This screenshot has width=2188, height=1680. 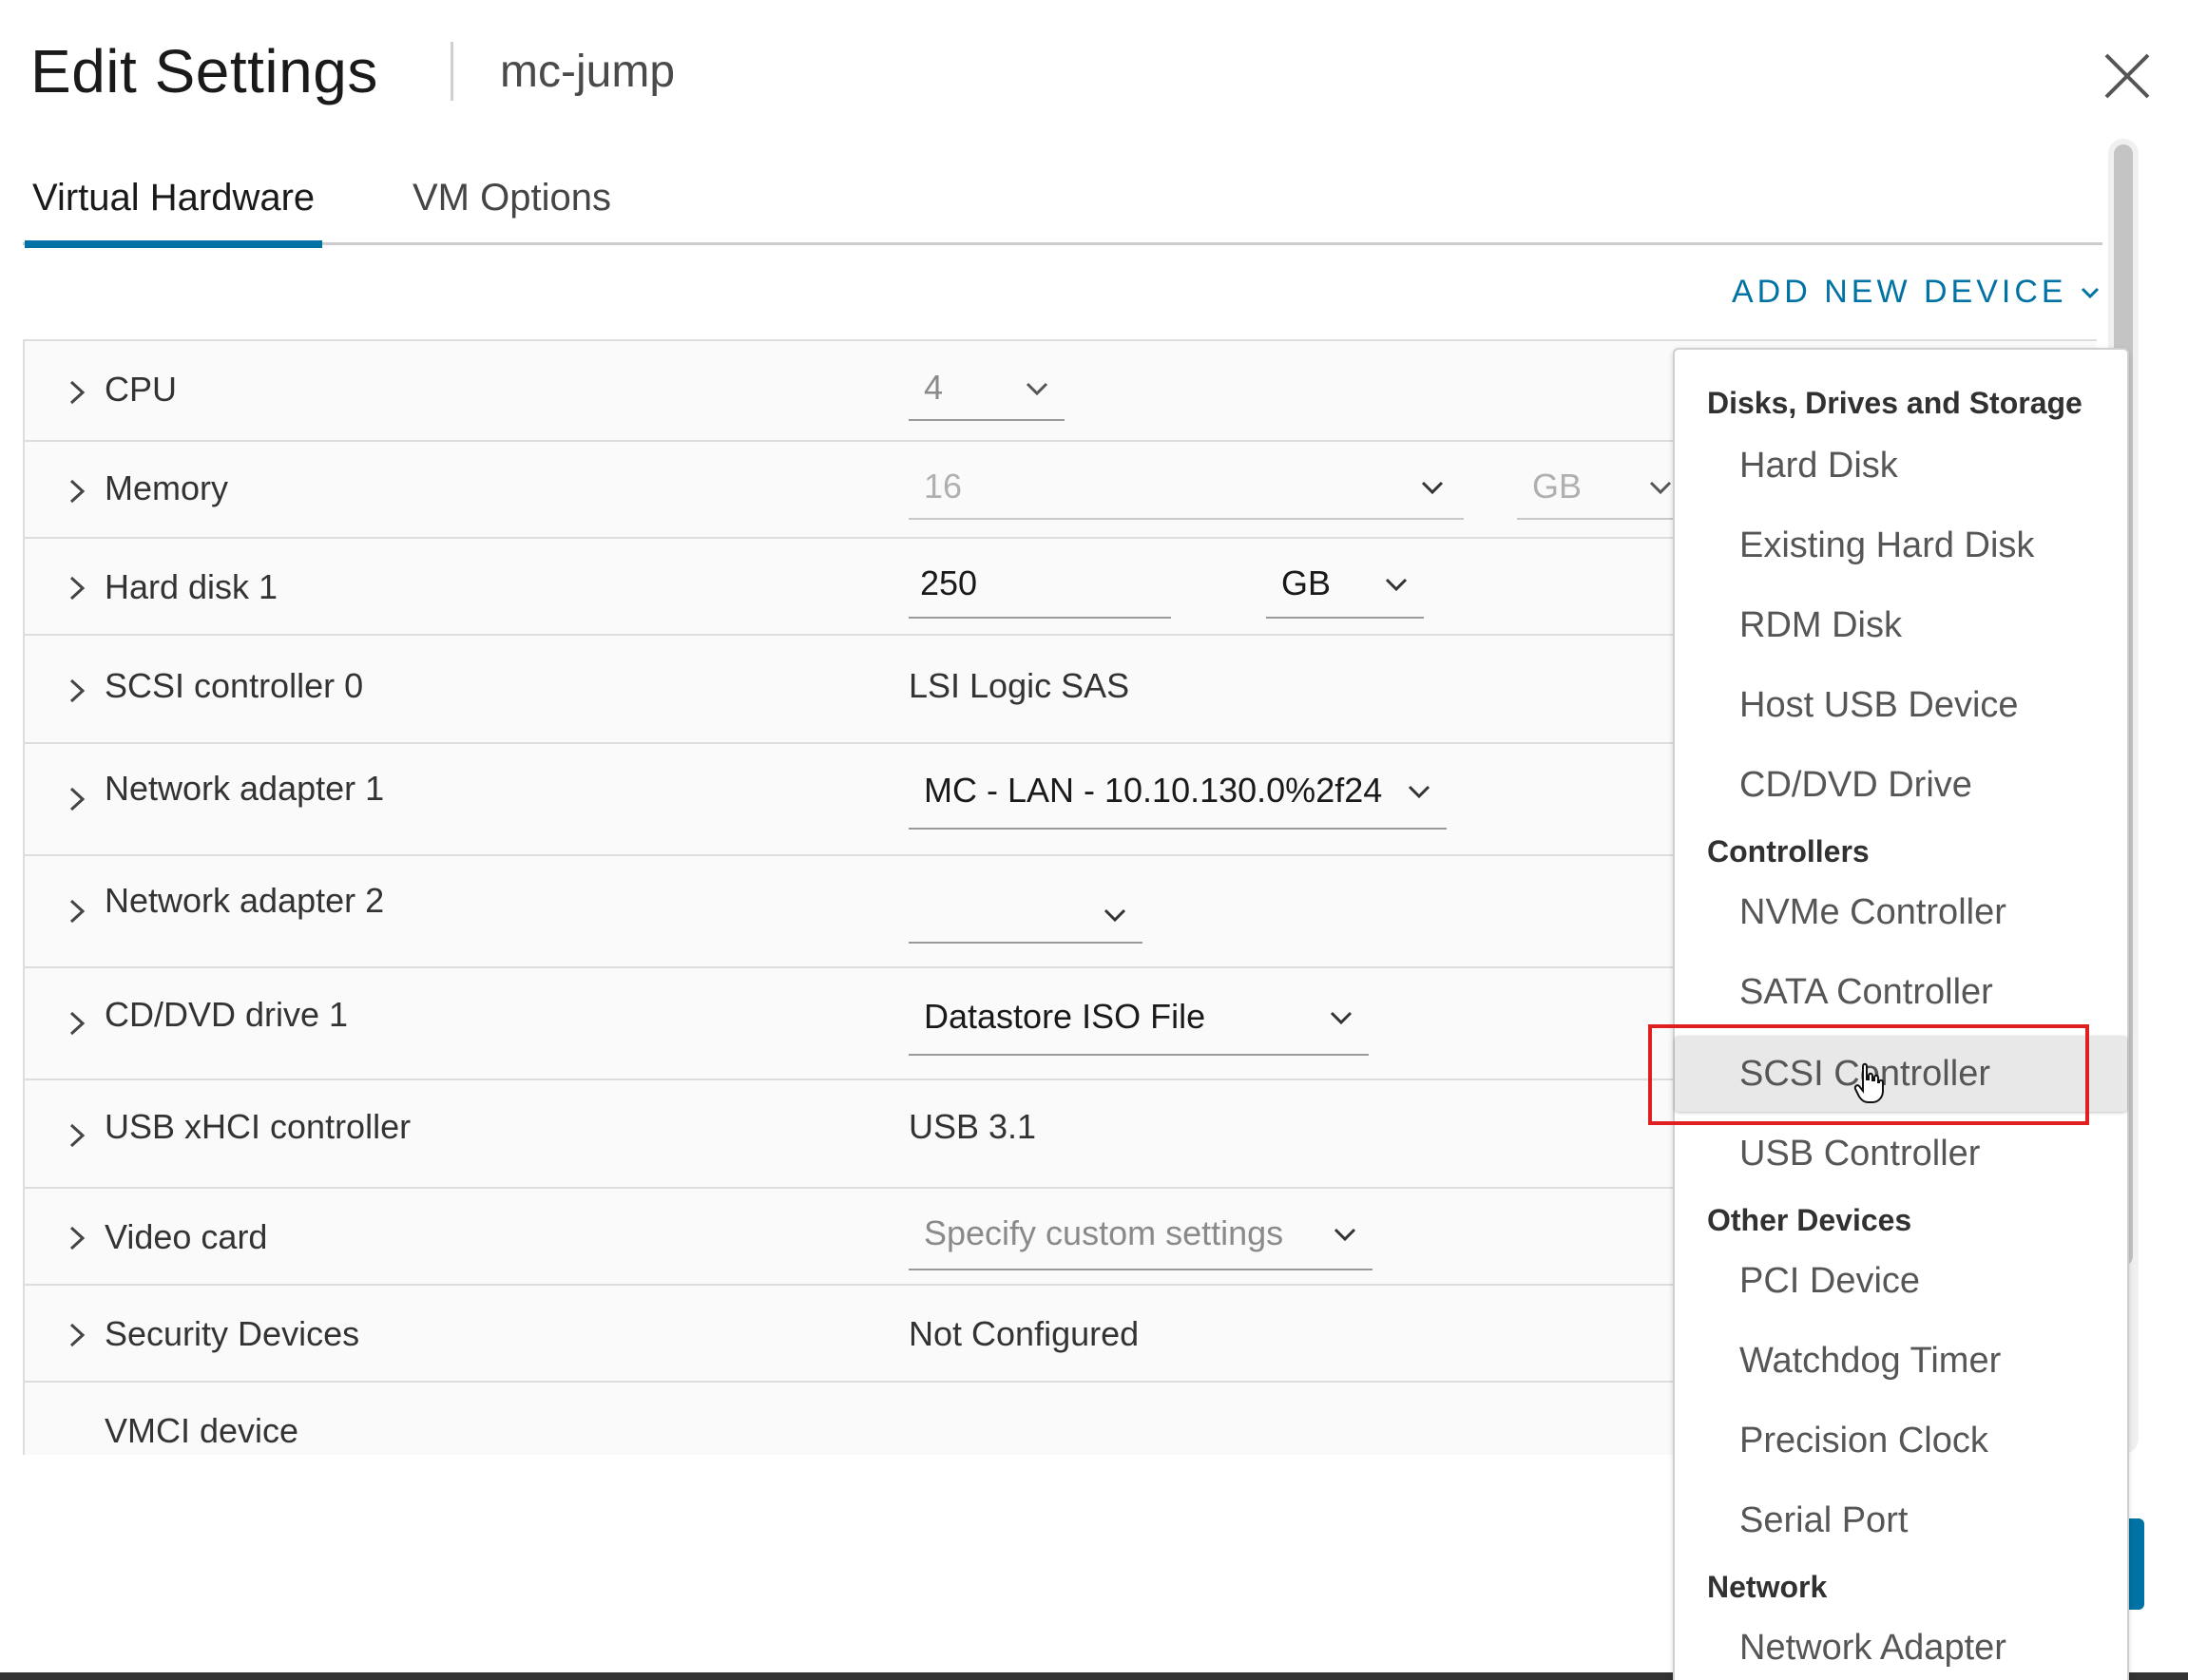 I want to click on hard-disk-unit: GB, so click(x=1306, y=582).